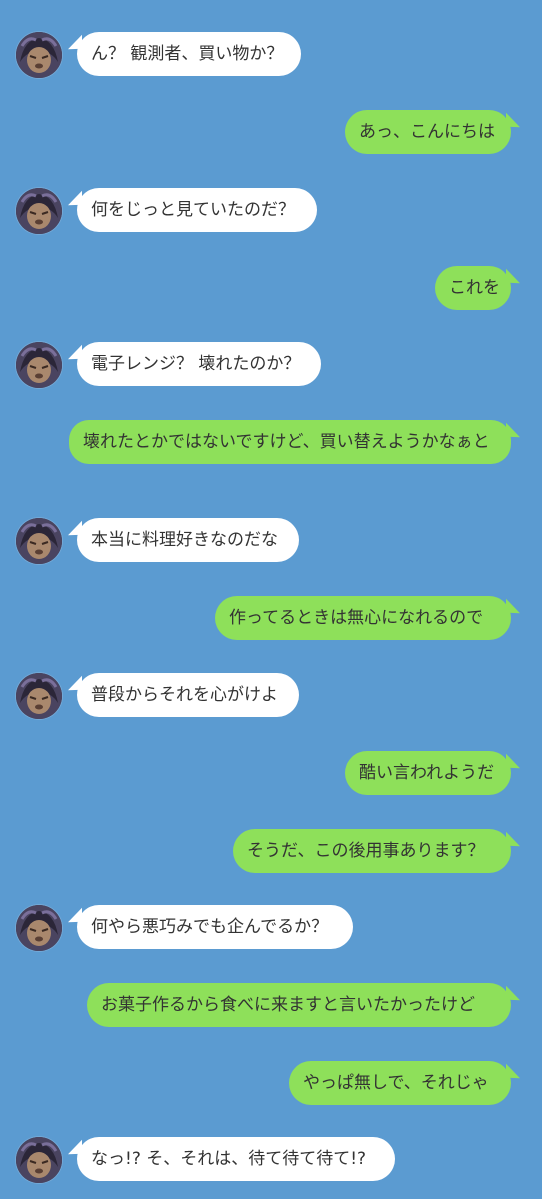 Image resolution: width=542 pixels, height=1199 pixels. Describe the element at coordinates (187, 54) in the screenshot. I see `message-text: ん？ 観測者、買い物か？` at that location.